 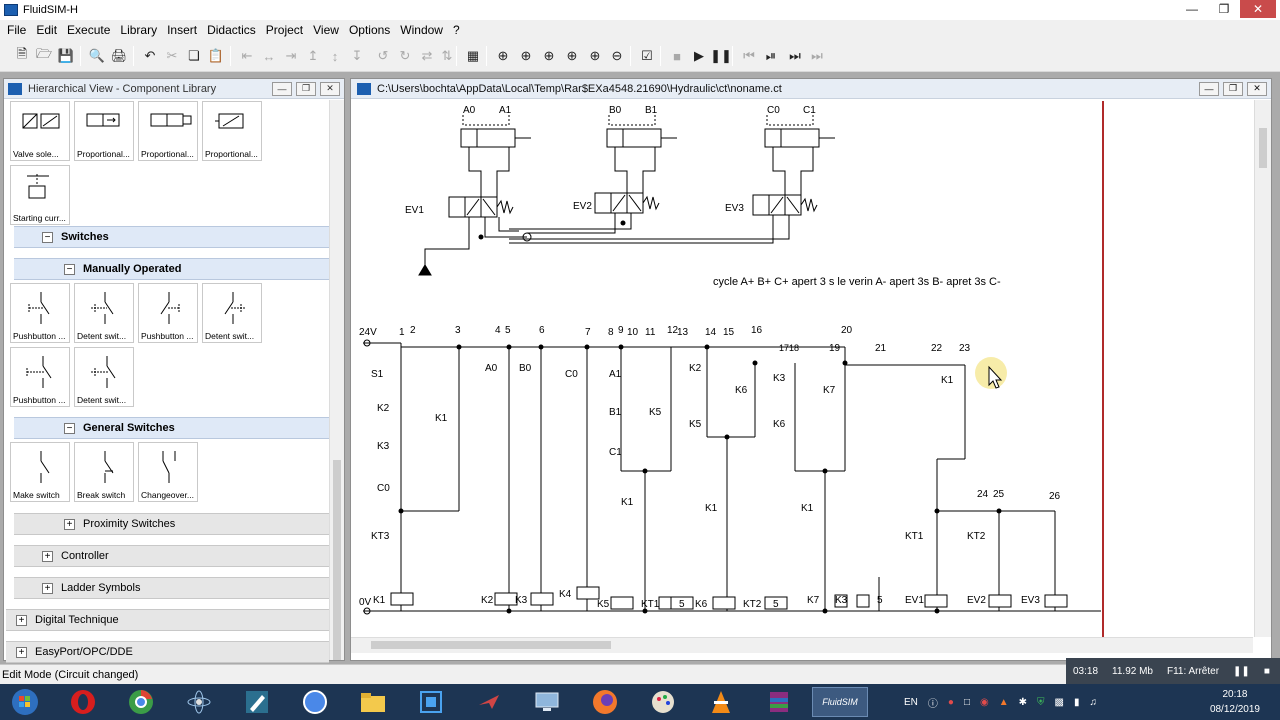 I want to click on menu-file: File, so click(x=16, y=30).